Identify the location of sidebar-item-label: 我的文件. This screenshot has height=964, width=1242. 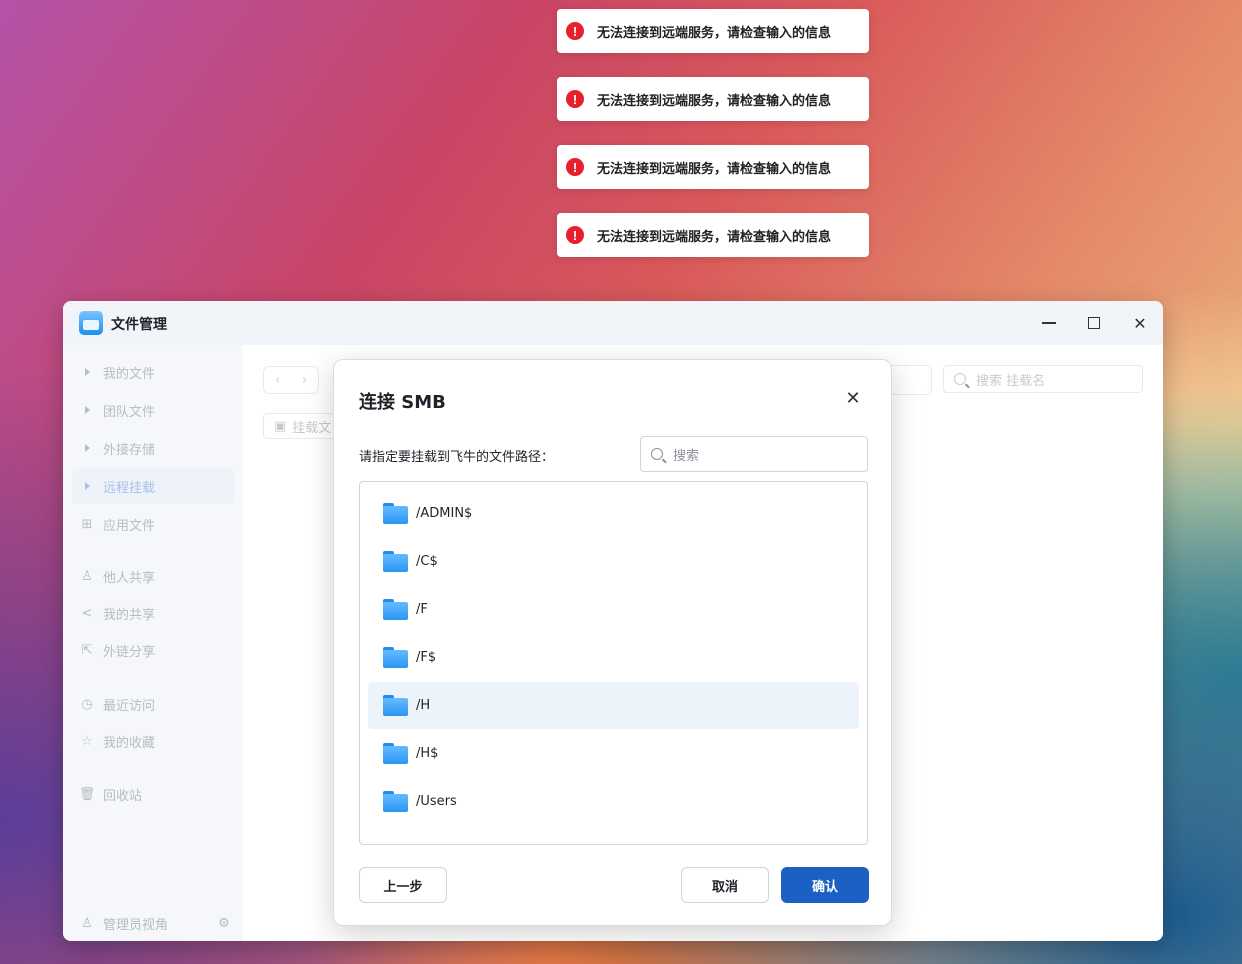
(129, 374).